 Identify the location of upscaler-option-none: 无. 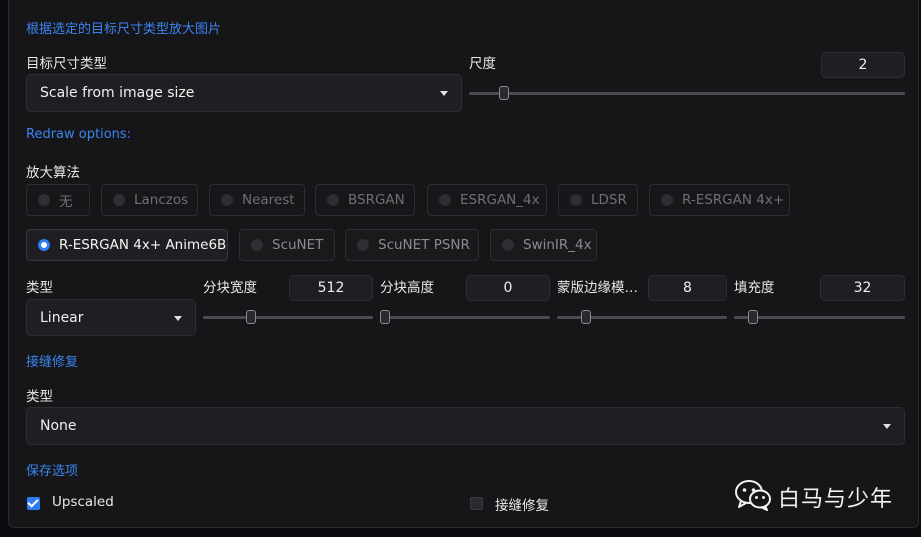
(58, 200).